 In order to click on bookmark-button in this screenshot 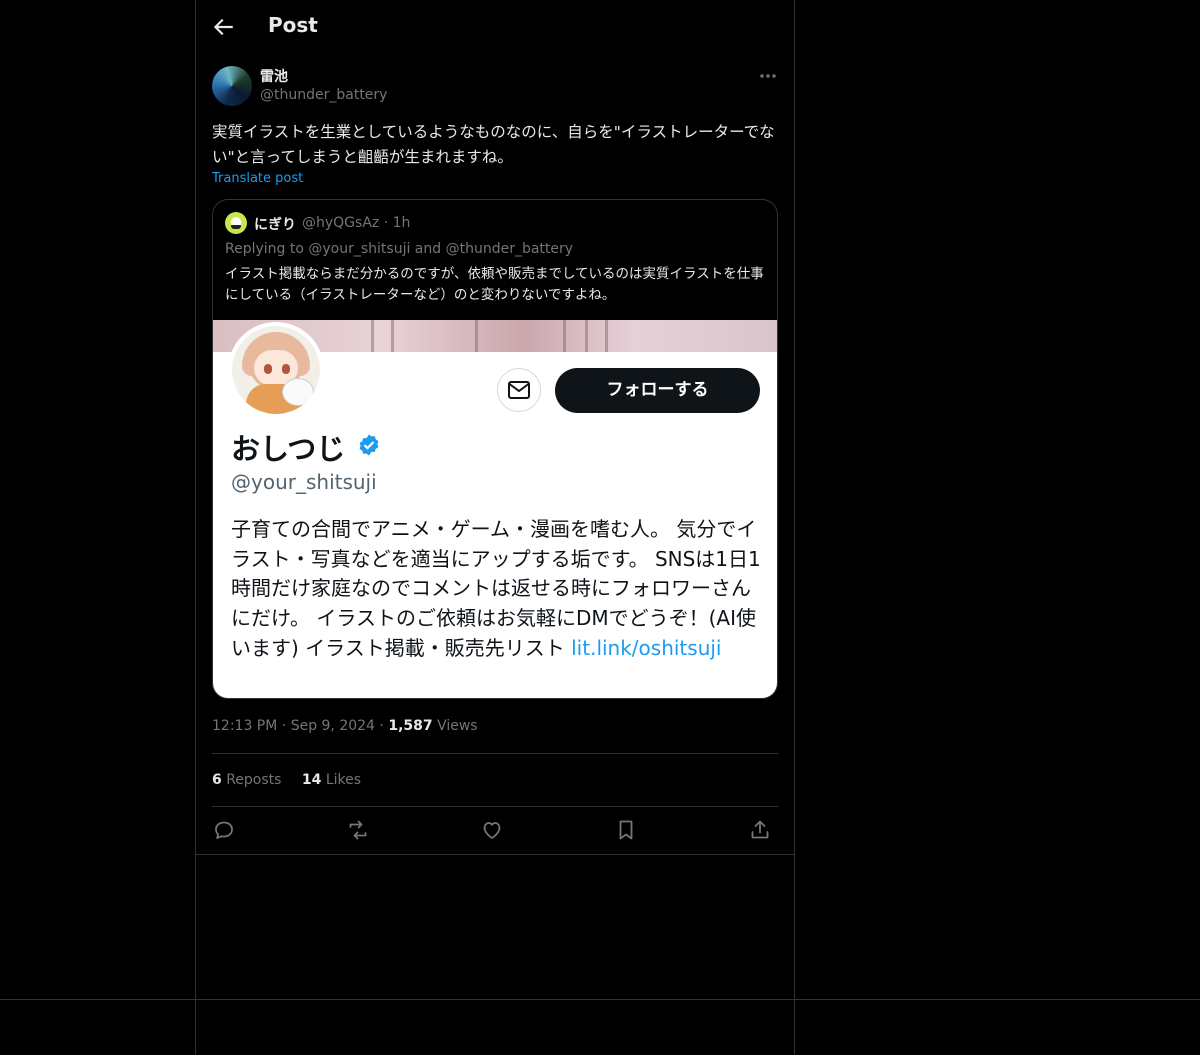, I will do `click(626, 830)`.